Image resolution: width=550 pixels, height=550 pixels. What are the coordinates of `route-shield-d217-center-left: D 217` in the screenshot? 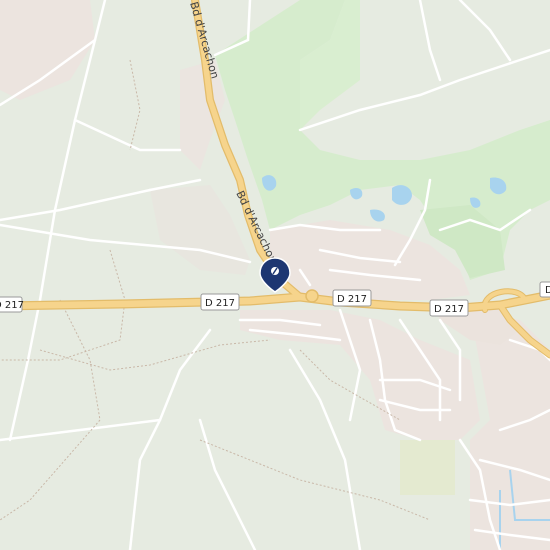 It's located at (220, 302).